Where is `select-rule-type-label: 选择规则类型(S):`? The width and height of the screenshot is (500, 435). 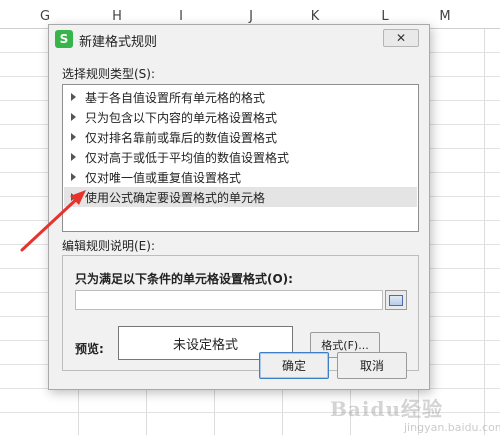 select-rule-type-label: 选择规则类型(S): is located at coordinates (109, 74).